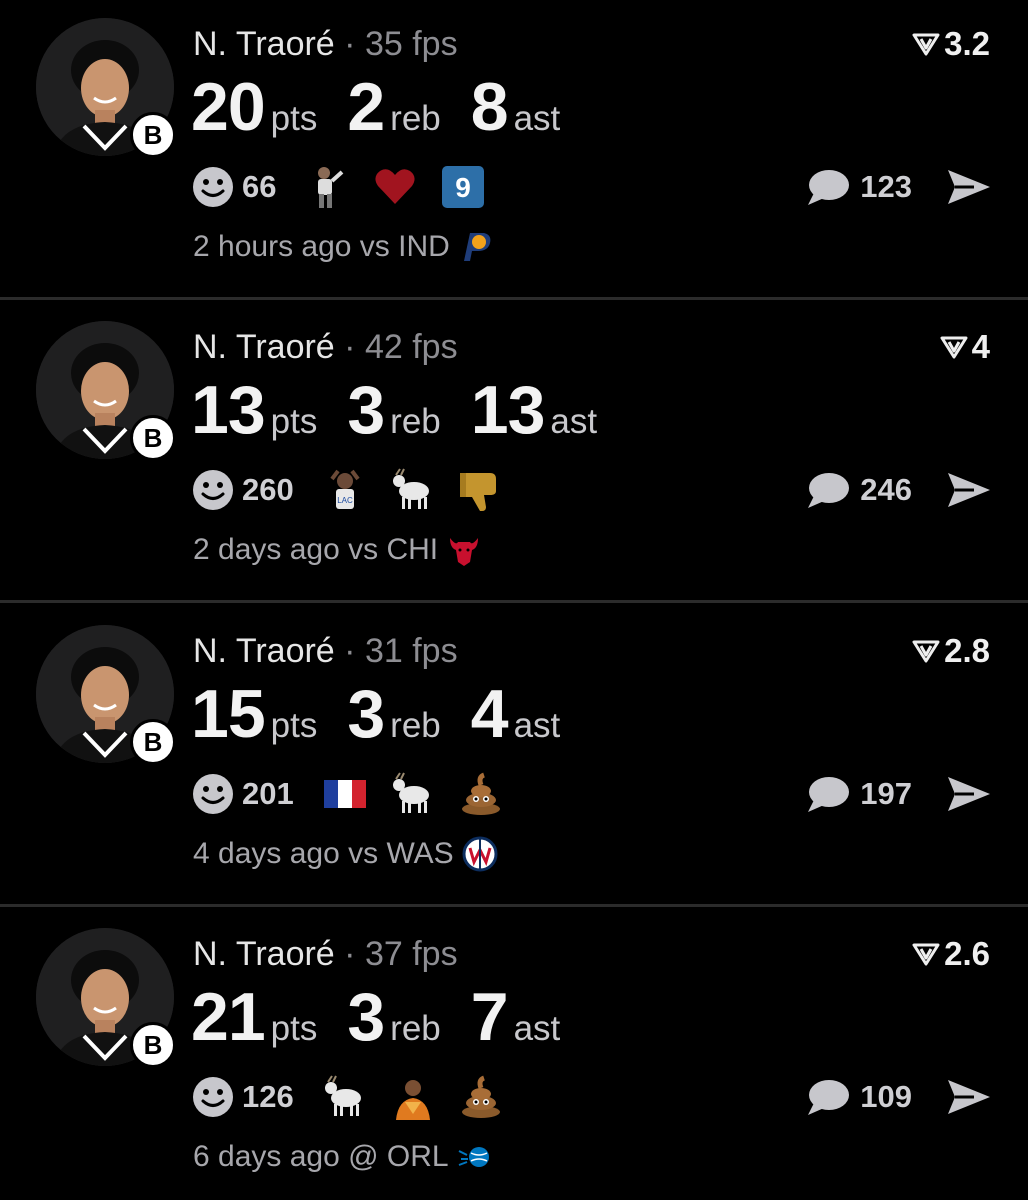 The image size is (1028, 1200). Describe the element at coordinates (259, 186) in the screenshot. I see `reaction-count: 66` at that location.